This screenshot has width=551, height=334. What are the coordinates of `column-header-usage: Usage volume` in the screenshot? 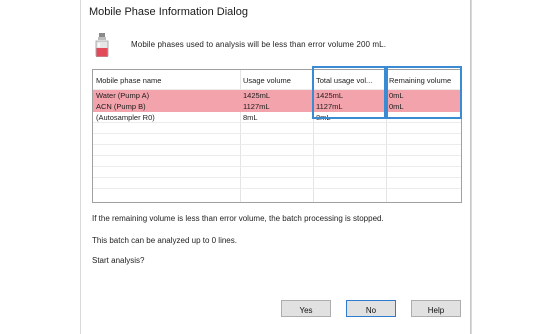 It's located at (276, 81).